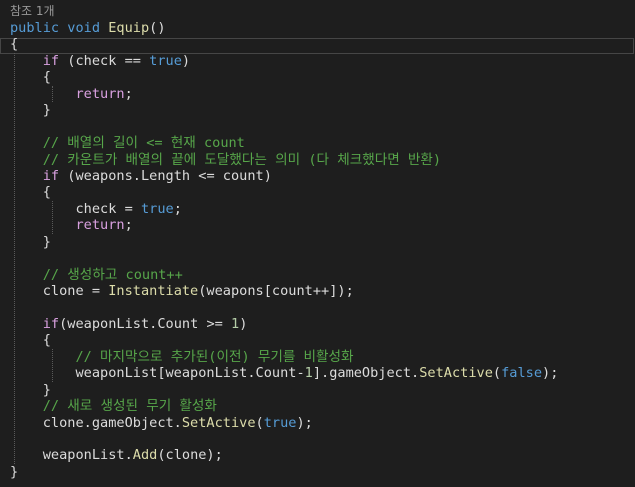 This screenshot has width=635, height=487. What do you see at coordinates (129, 323) in the screenshot?
I see `code-line-text: if(weaponList.Count >= 1)` at bounding box center [129, 323].